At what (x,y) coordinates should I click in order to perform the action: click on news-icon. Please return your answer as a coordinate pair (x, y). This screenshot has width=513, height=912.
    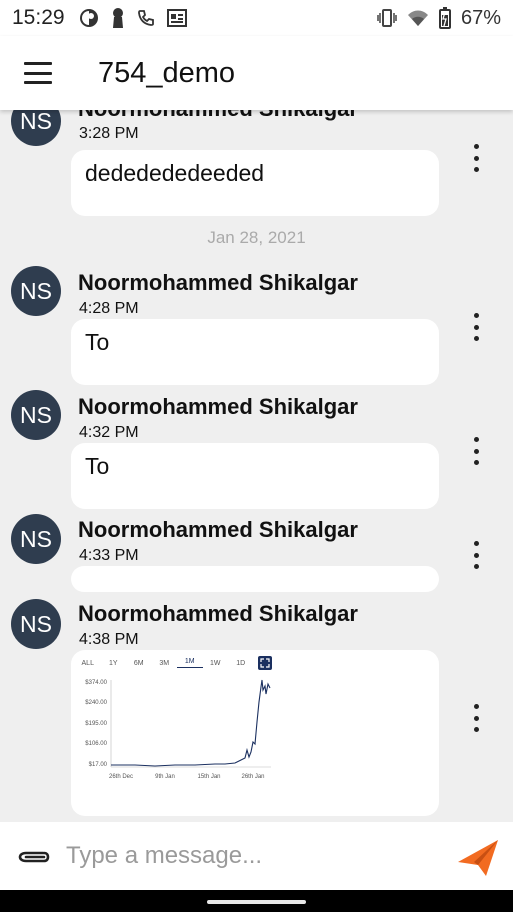
    Looking at the image, I should click on (176, 18).